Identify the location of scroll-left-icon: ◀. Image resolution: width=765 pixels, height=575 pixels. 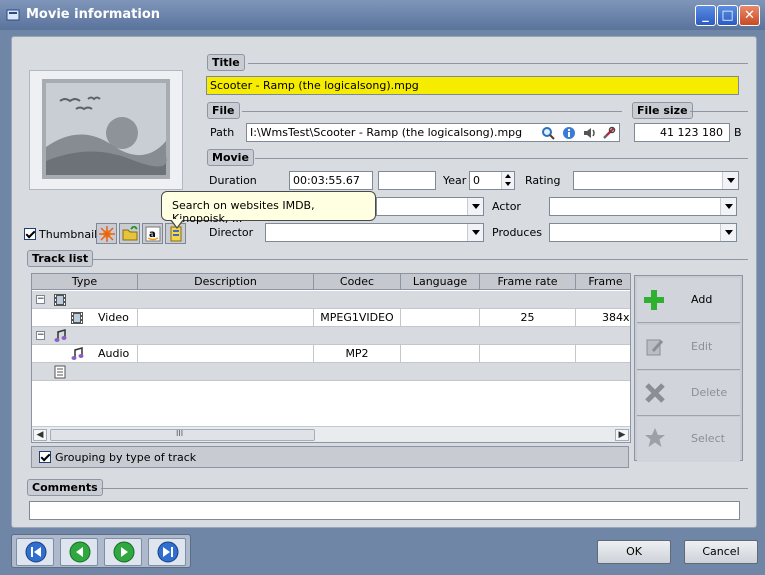
(40, 435).